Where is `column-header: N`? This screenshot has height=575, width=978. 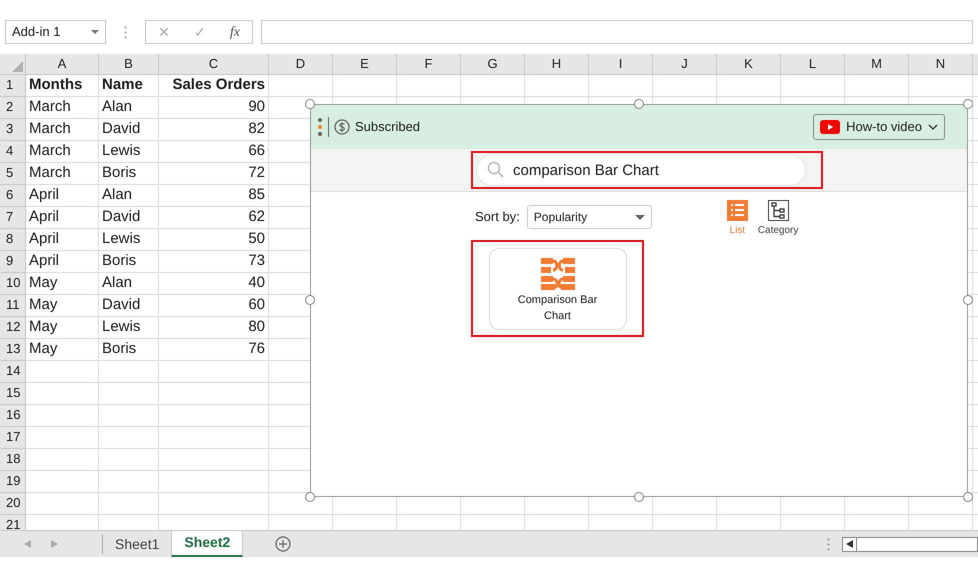 column-header: N is located at coordinates (941, 64).